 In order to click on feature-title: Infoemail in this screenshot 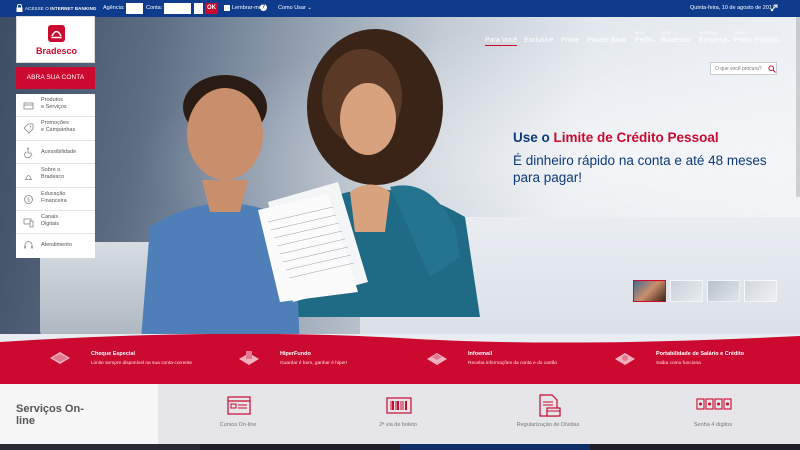, I will do `click(480, 354)`.